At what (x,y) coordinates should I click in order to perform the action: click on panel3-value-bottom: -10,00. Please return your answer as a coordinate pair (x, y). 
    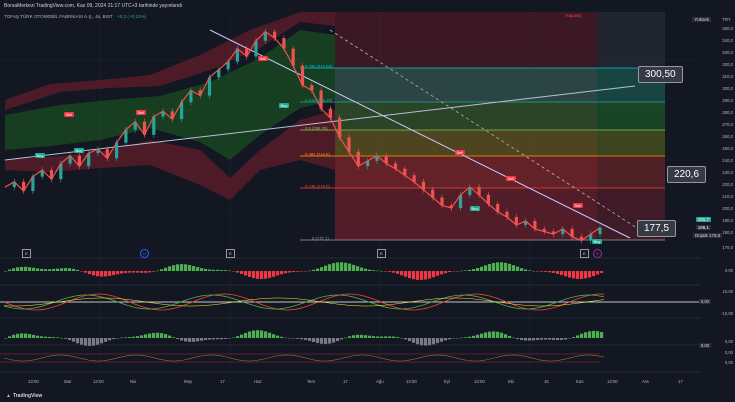
    Looking at the image, I should click on (727, 313).